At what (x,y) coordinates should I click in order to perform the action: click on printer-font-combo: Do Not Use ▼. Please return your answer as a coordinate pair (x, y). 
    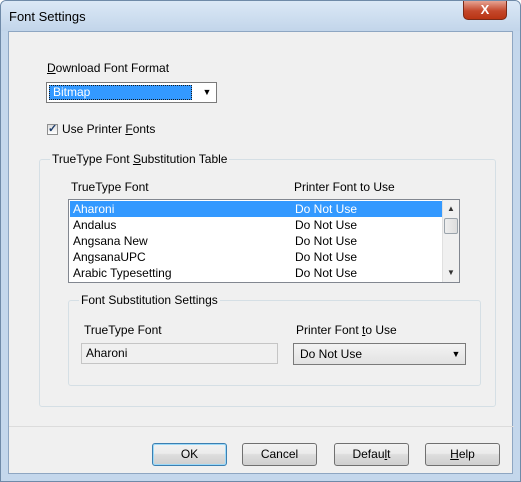
    Looking at the image, I should click on (379, 354).